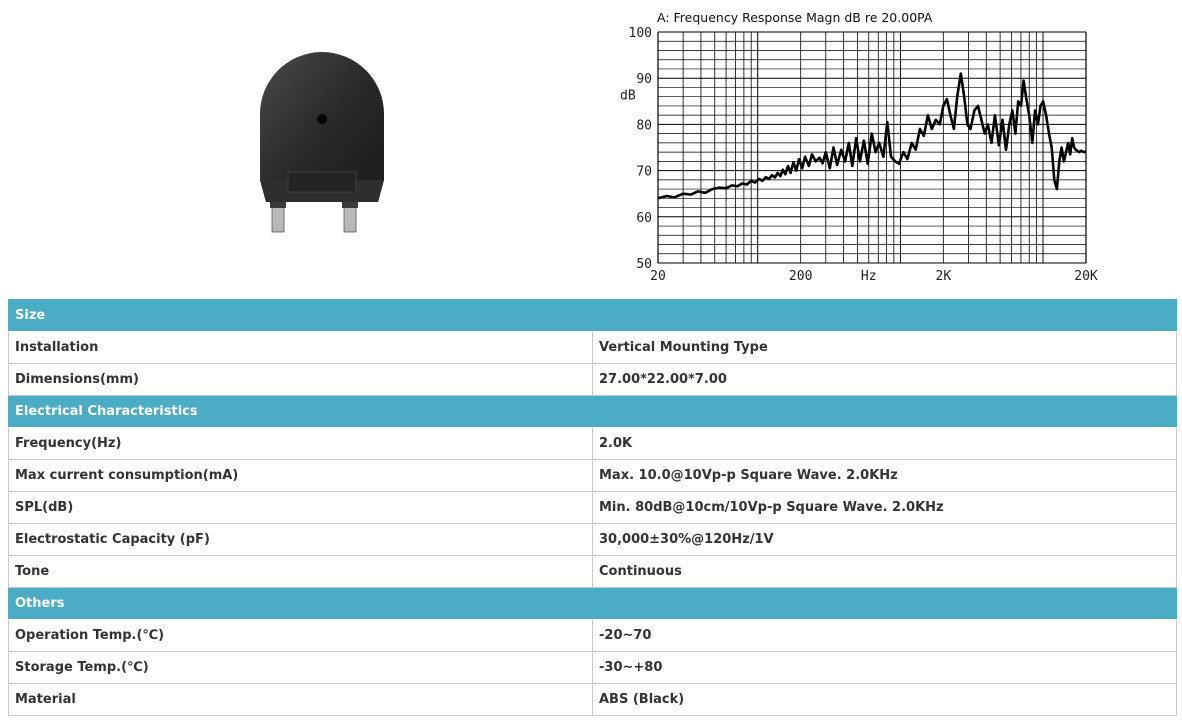 Image resolution: width=1182 pixels, height=724 pixels. I want to click on y-tick-label: 100, so click(640, 33).